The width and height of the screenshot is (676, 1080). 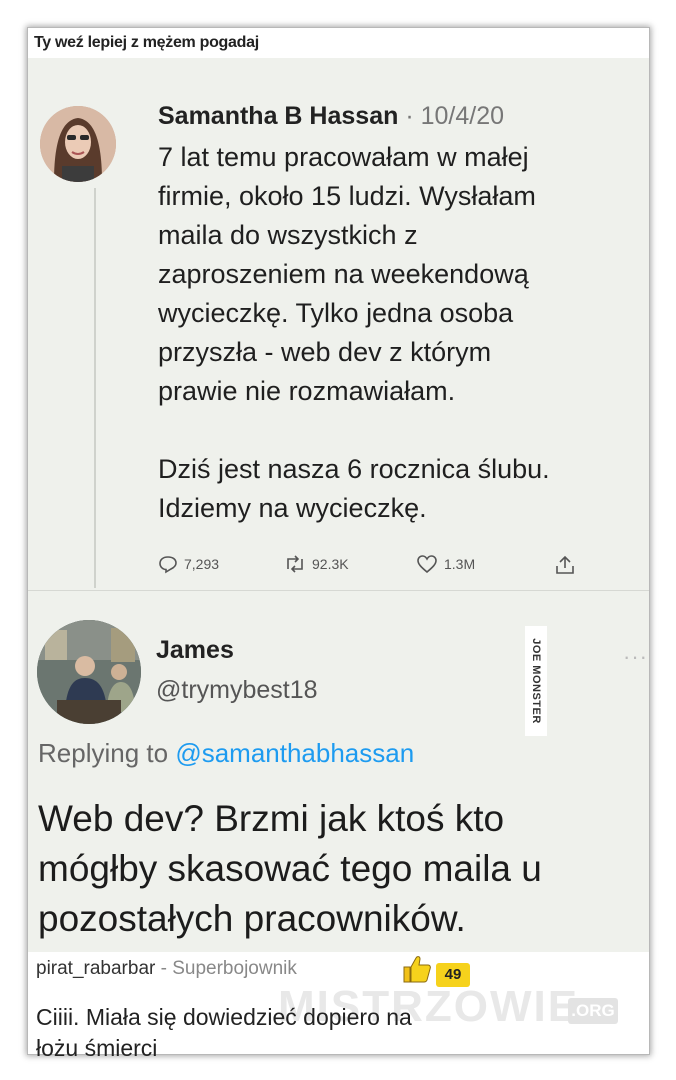 I want to click on tweet-divider, so click(x=338, y=590).